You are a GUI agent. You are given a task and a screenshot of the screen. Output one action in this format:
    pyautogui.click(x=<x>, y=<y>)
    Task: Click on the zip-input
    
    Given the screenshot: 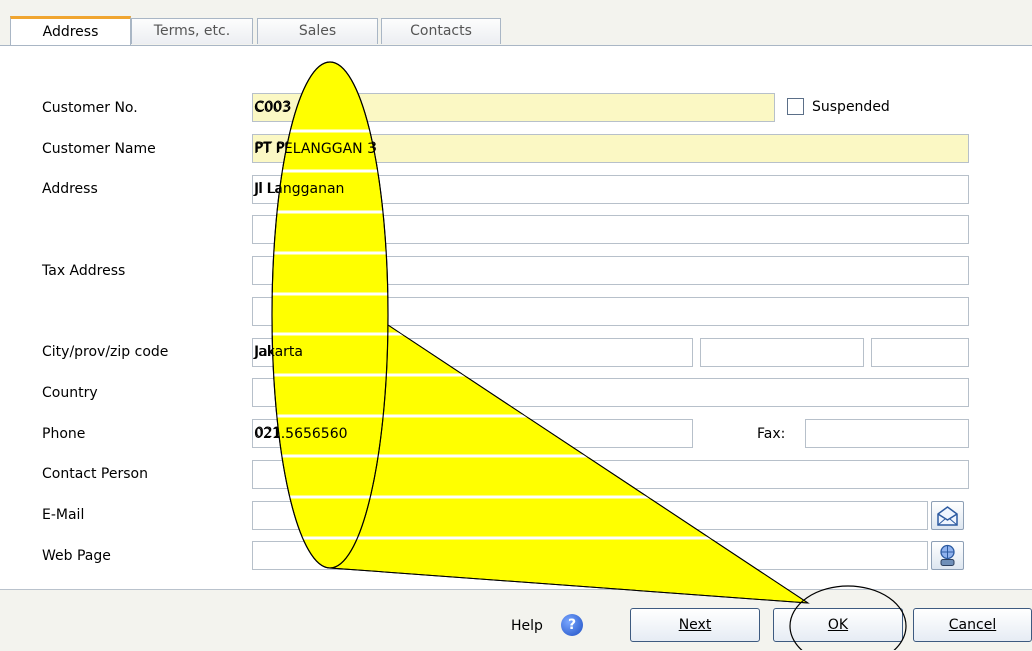 What is the action you would take?
    pyautogui.click(x=920, y=352)
    